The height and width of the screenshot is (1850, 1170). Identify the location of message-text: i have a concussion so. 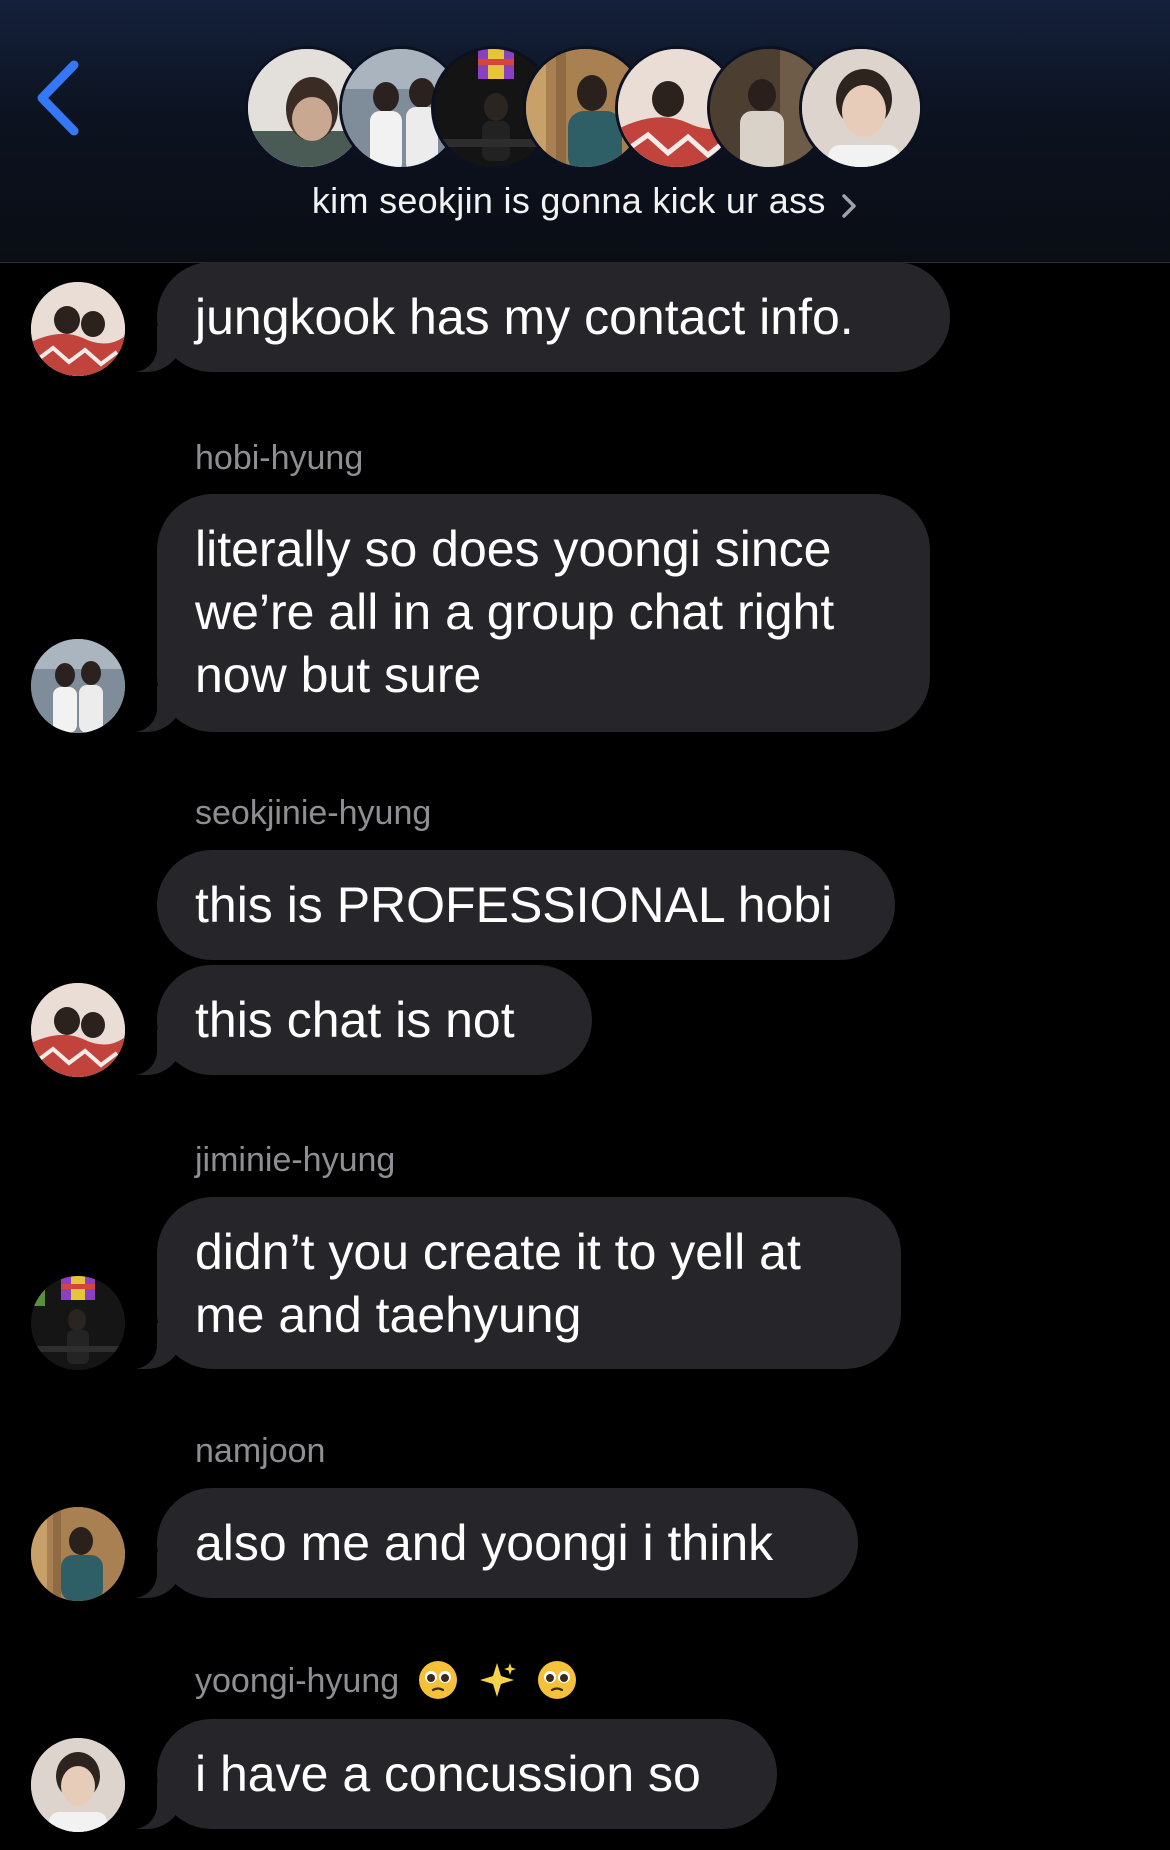
(448, 1774).